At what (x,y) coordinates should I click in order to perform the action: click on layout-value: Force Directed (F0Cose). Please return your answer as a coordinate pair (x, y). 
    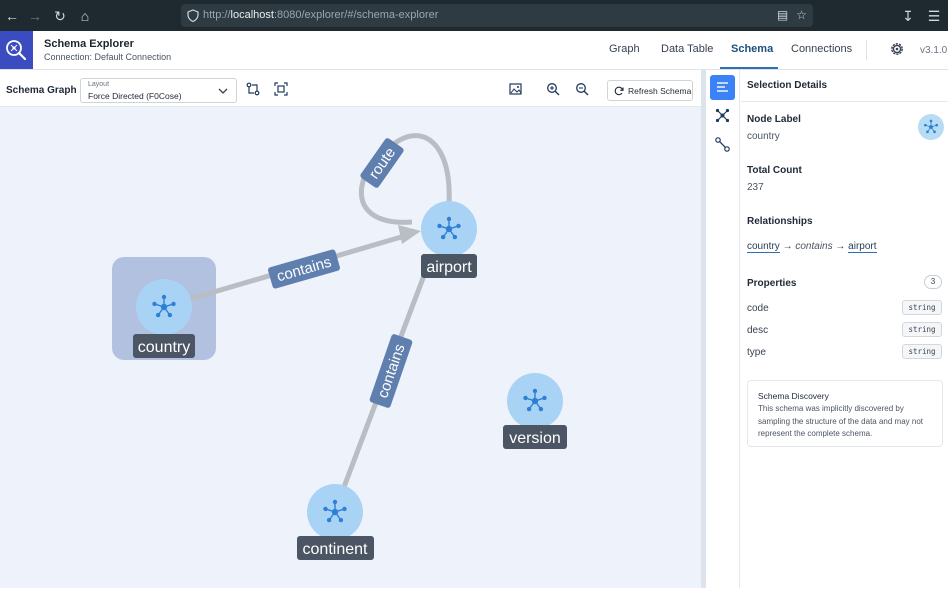
    Looking at the image, I should click on (135, 96).